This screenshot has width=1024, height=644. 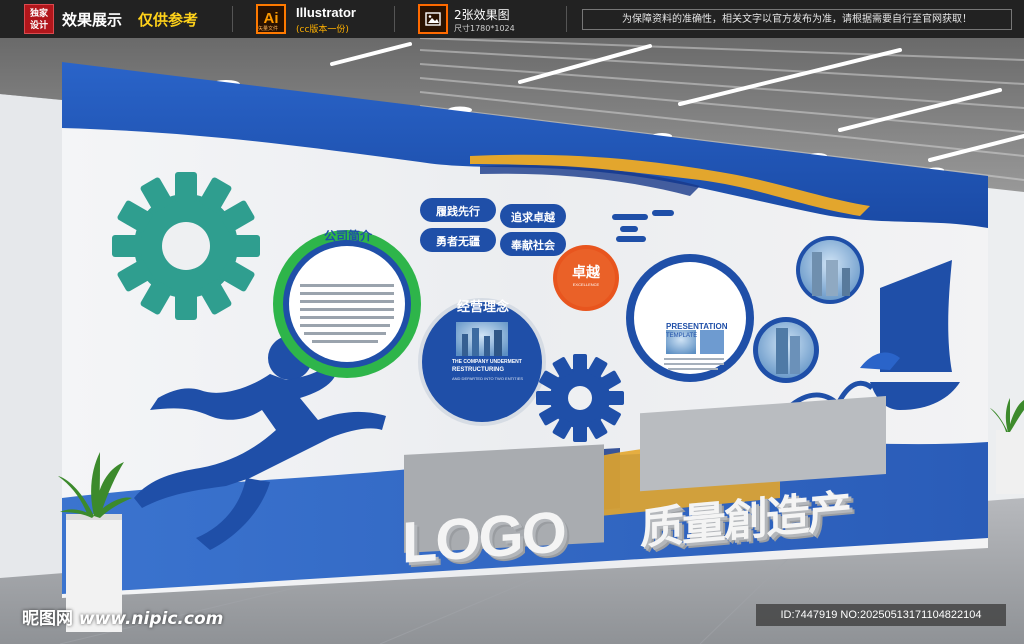 What do you see at coordinates (268, 29) in the screenshot?
I see `vector-file-label: 矢量文件` at bounding box center [268, 29].